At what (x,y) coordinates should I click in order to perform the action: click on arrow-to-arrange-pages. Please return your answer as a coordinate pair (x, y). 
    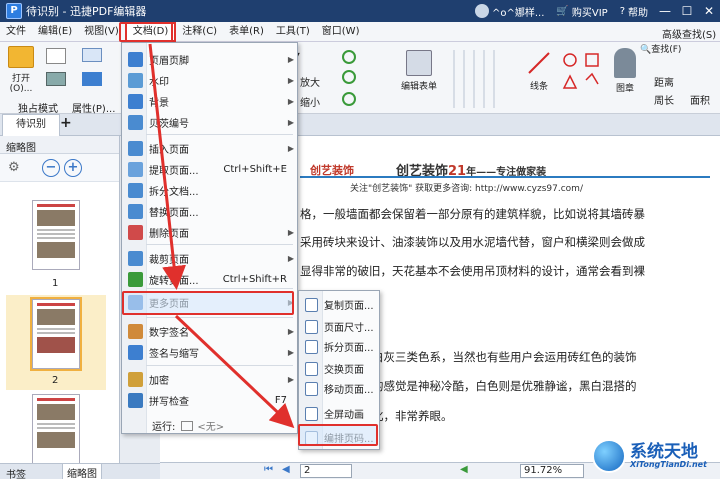
    Looking at the image, I should click on (234, 371).